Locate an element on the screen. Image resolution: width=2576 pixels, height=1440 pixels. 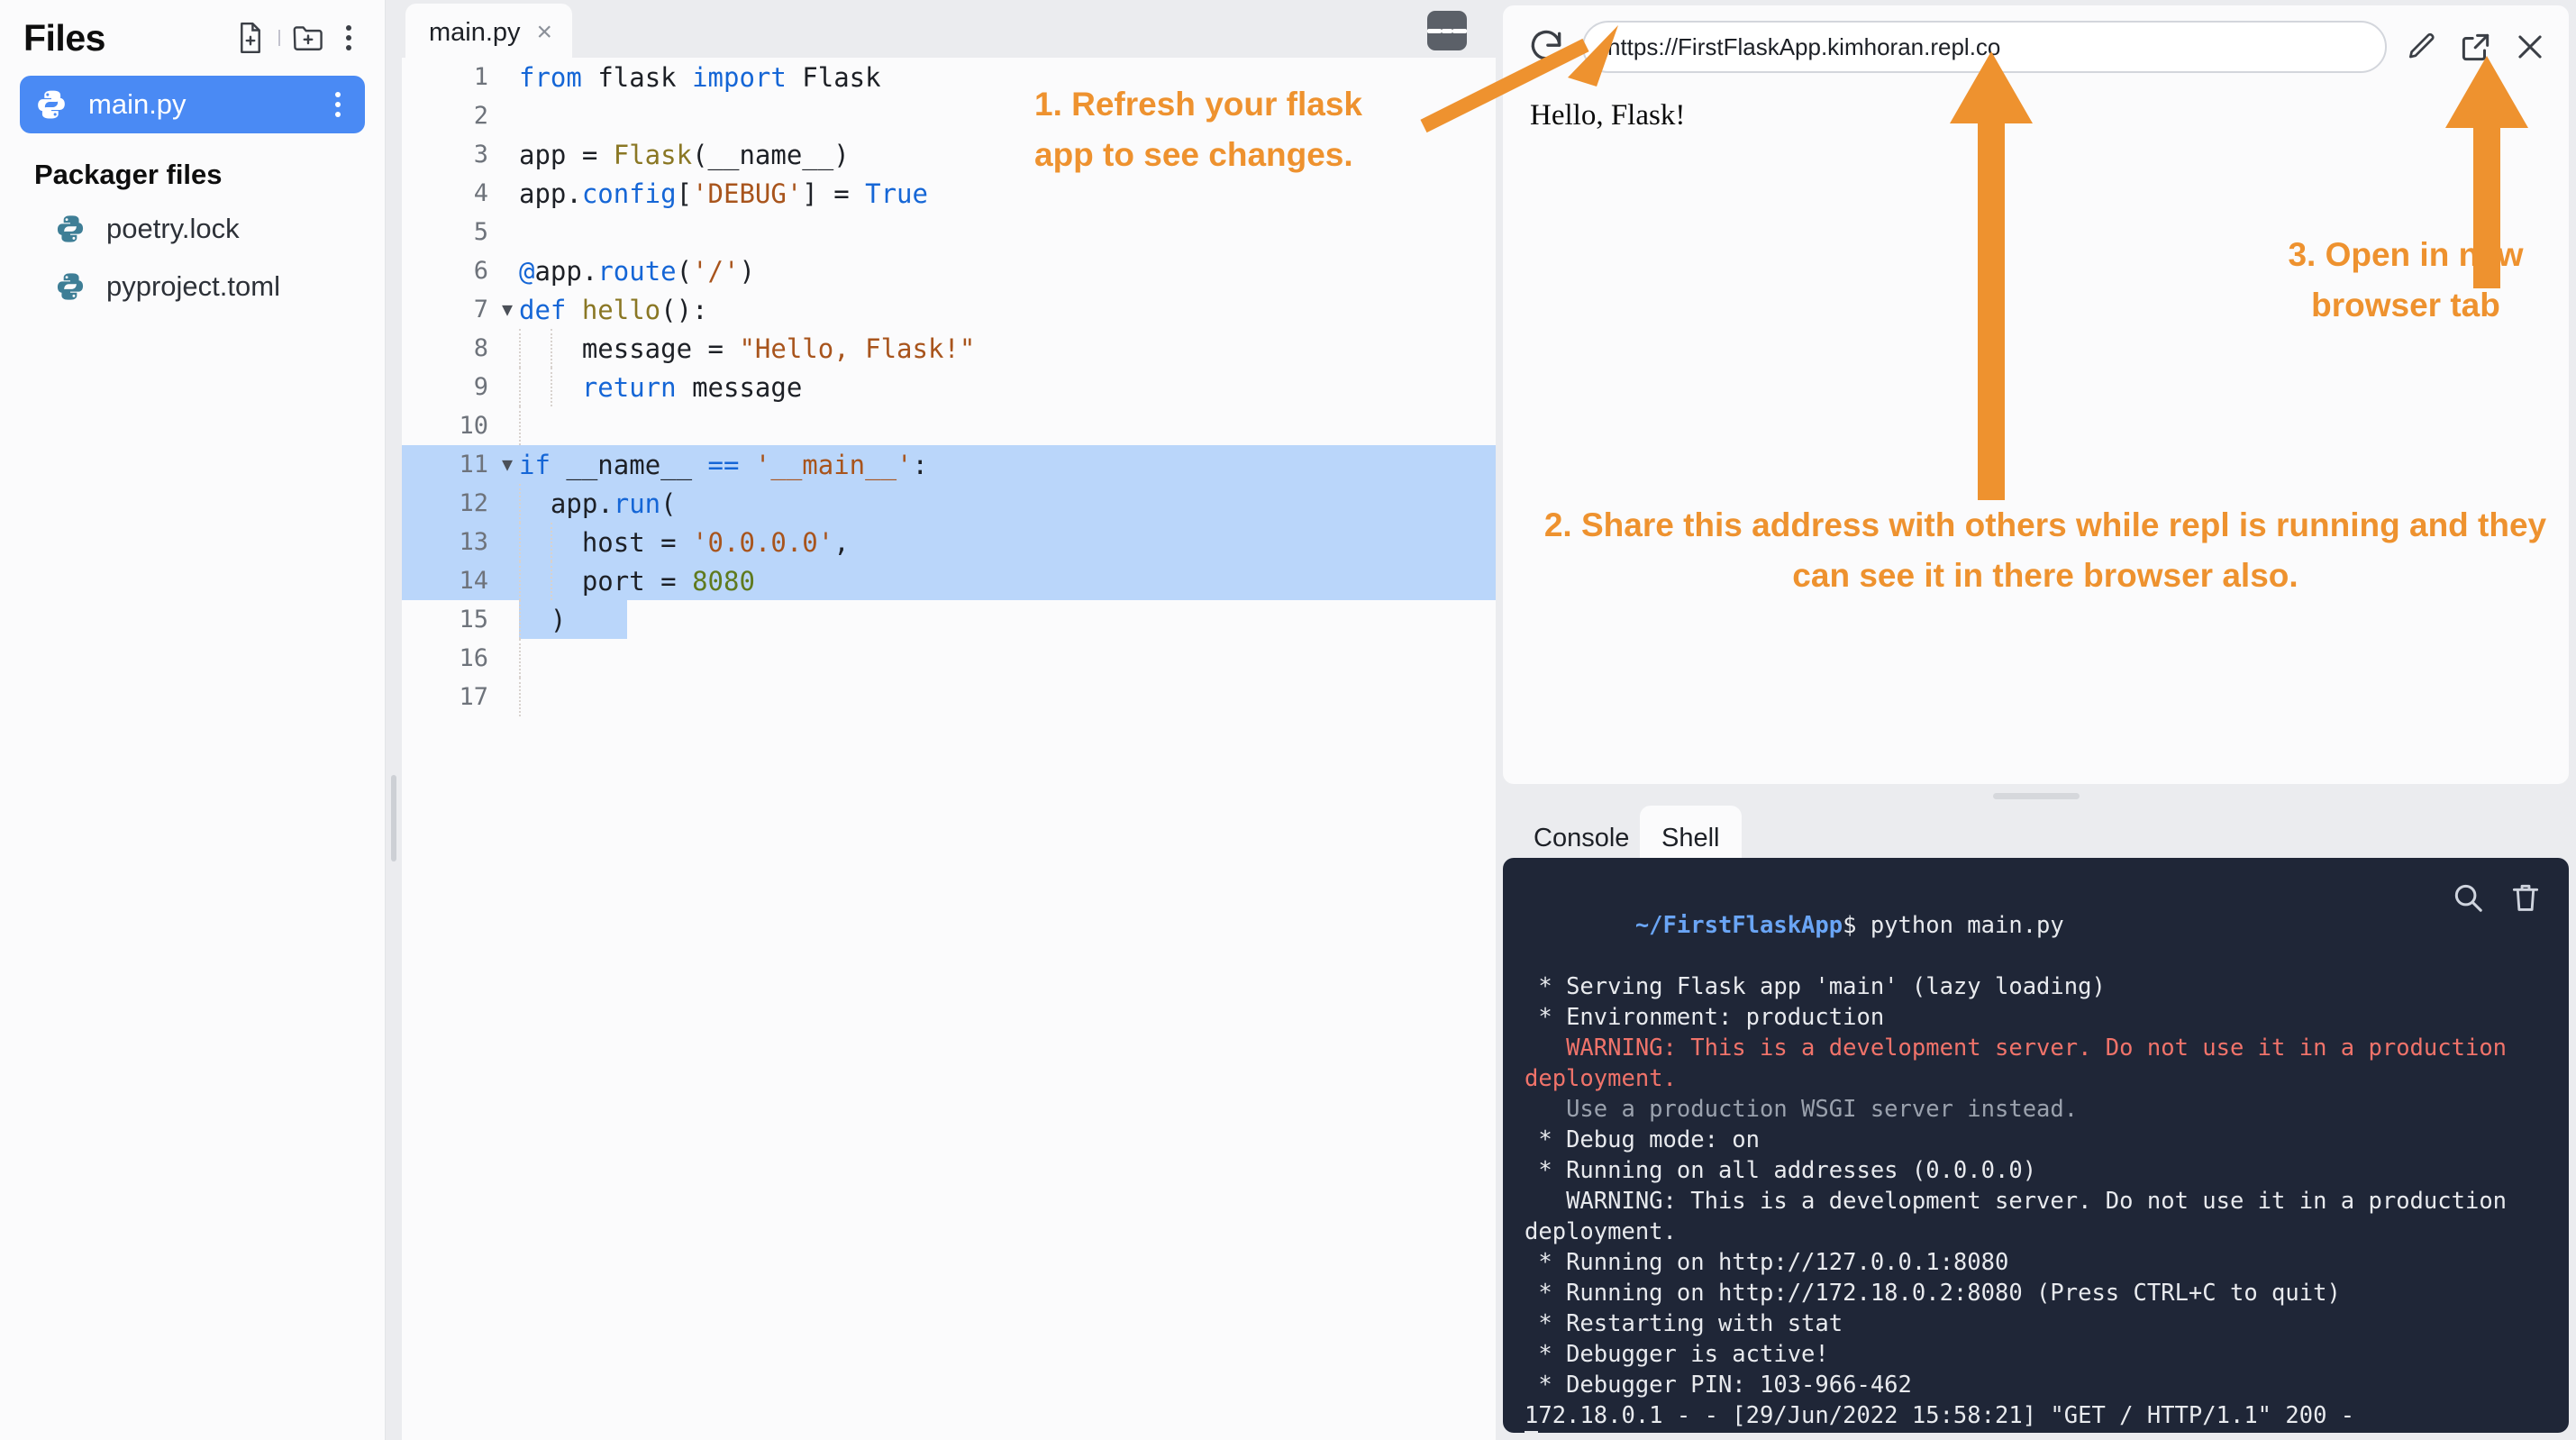
code-line: 13 host = '0.0.0.0', is located at coordinates (949, 542).